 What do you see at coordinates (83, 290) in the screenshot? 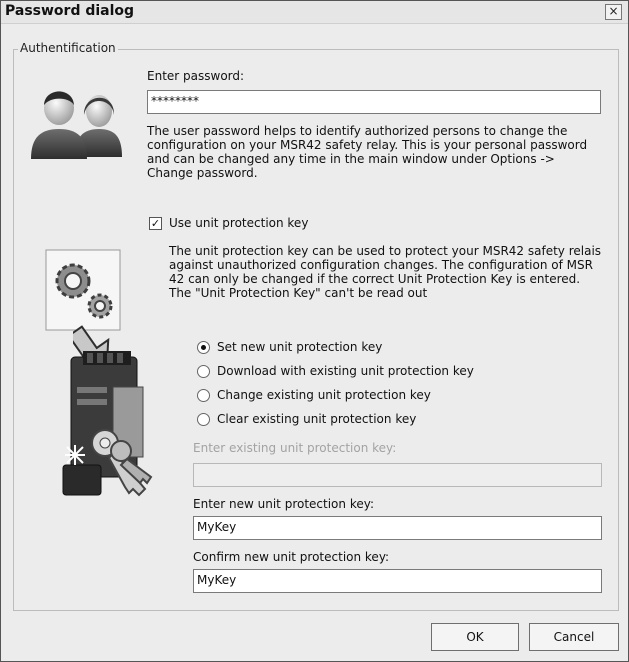
I see `gears-icon` at bounding box center [83, 290].